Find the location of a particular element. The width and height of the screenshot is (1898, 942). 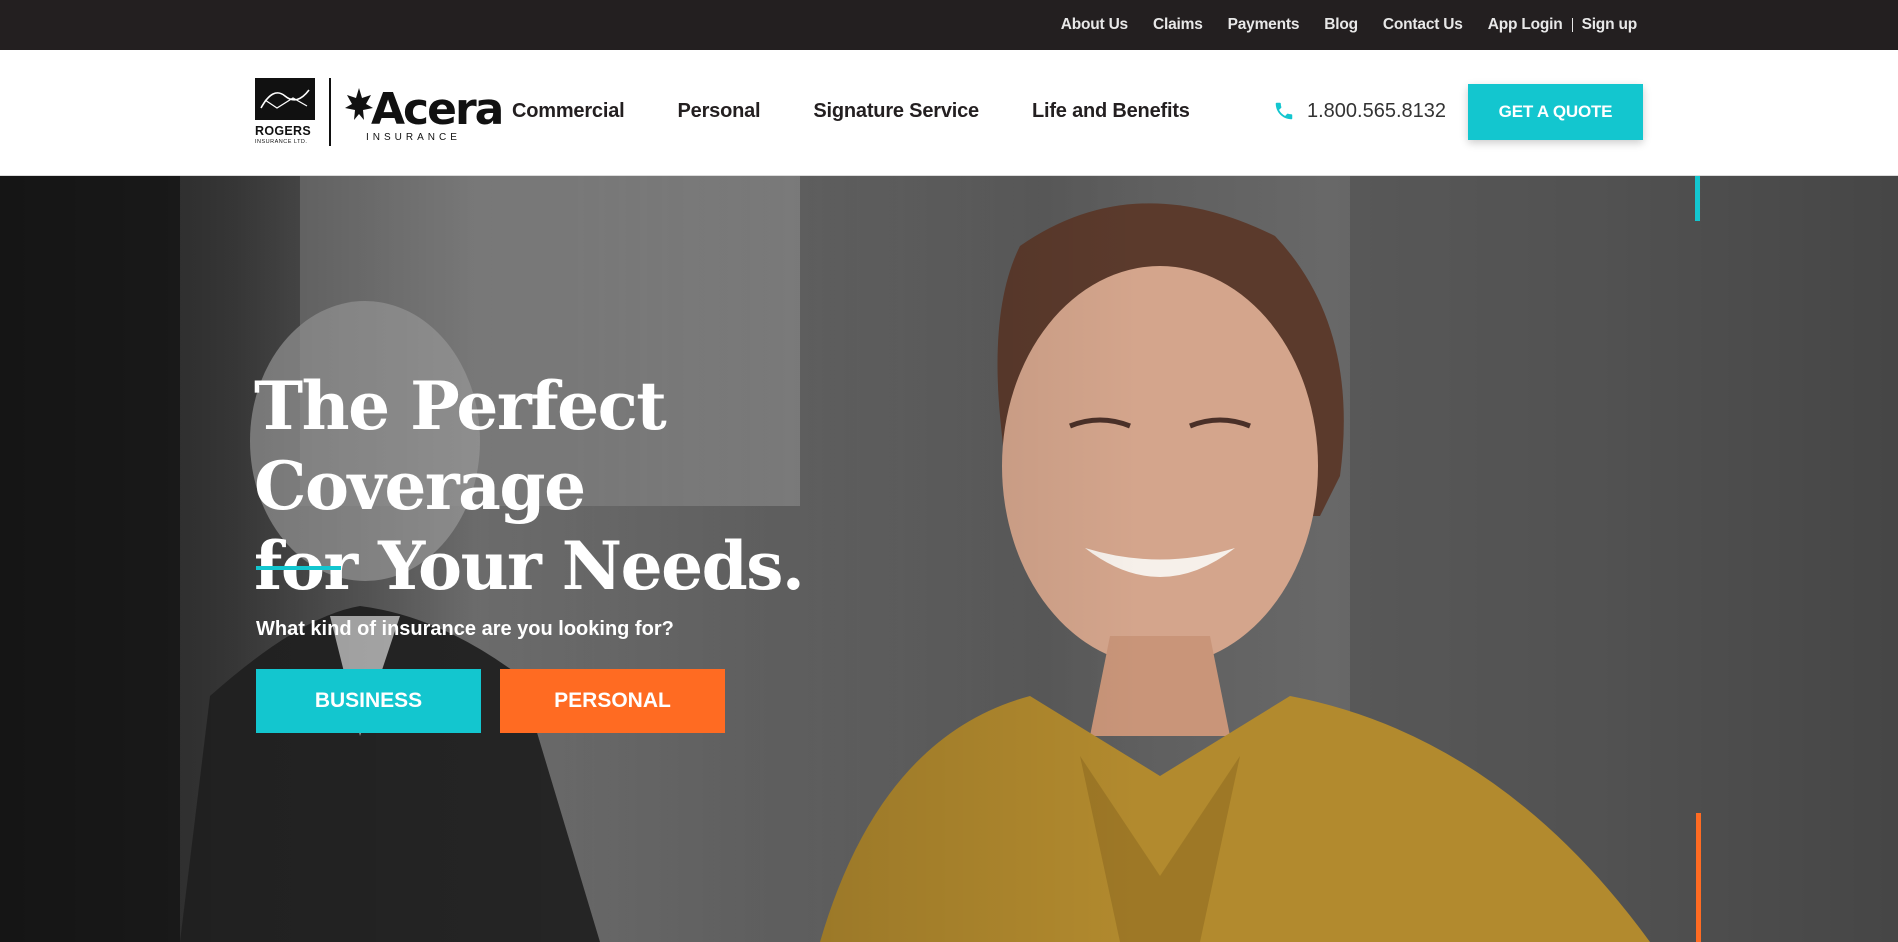

acera-wordmark: Acera is located at coordinates (437, 109).